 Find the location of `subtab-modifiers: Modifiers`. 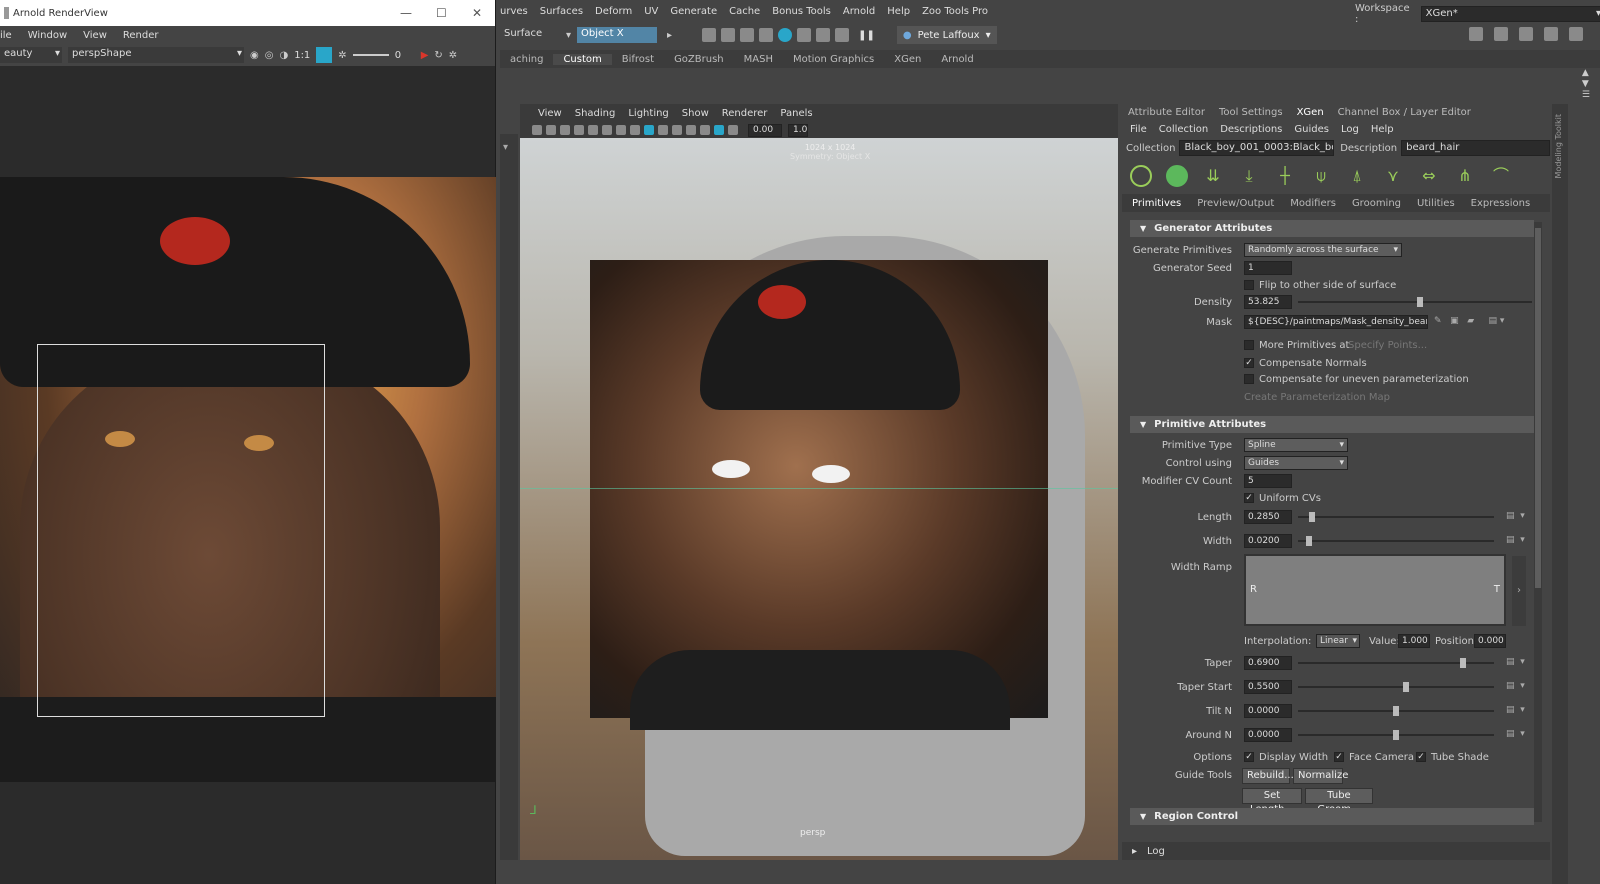

subtab-modifiers: Modifiers is located at coordinates (1313, 203).